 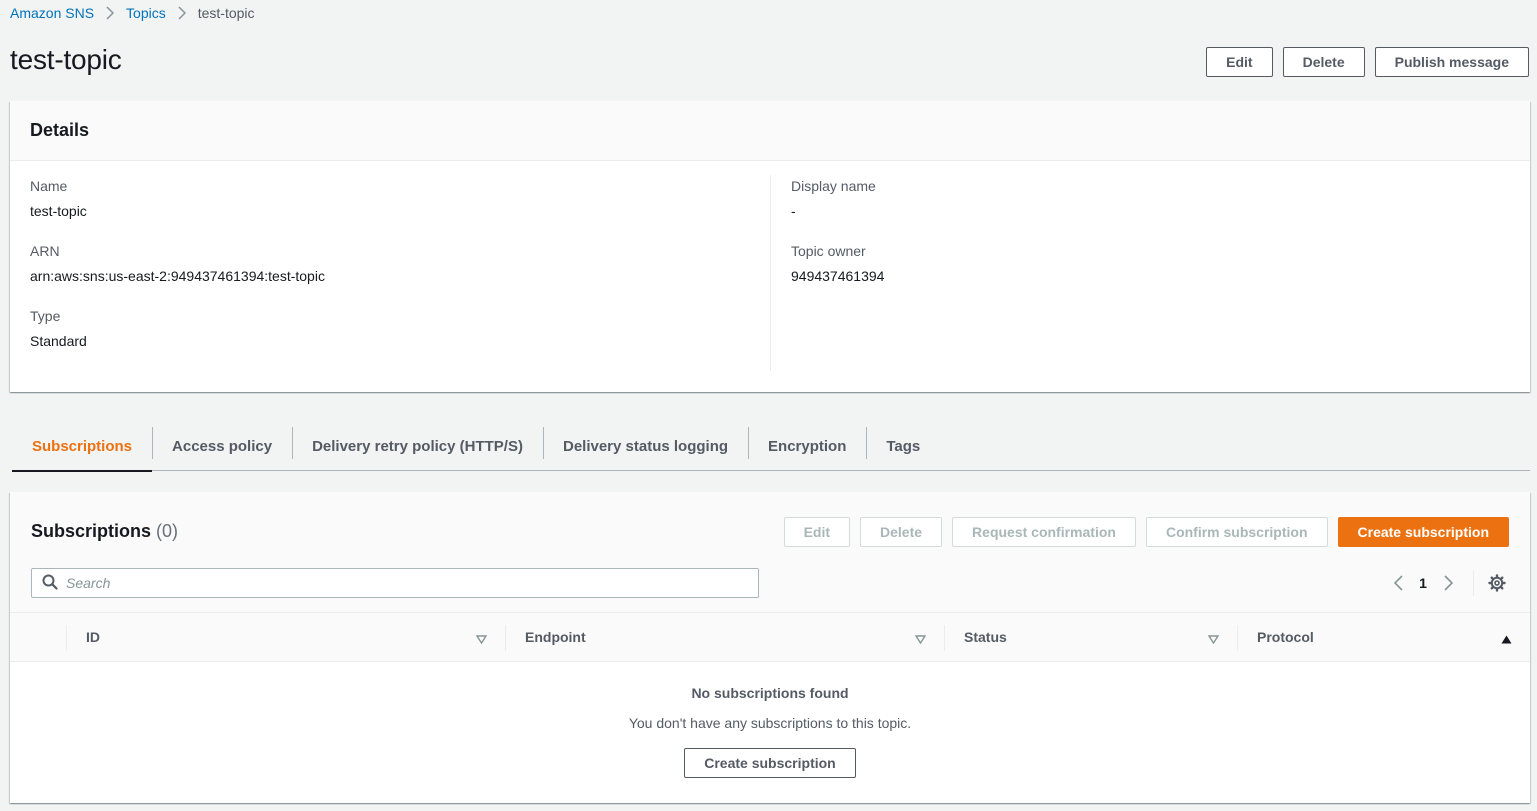 What do you see at coordinates (807, 446) in the screenshot?
I see `tab-encryption: Encryption` at bounding box center [807, 446].